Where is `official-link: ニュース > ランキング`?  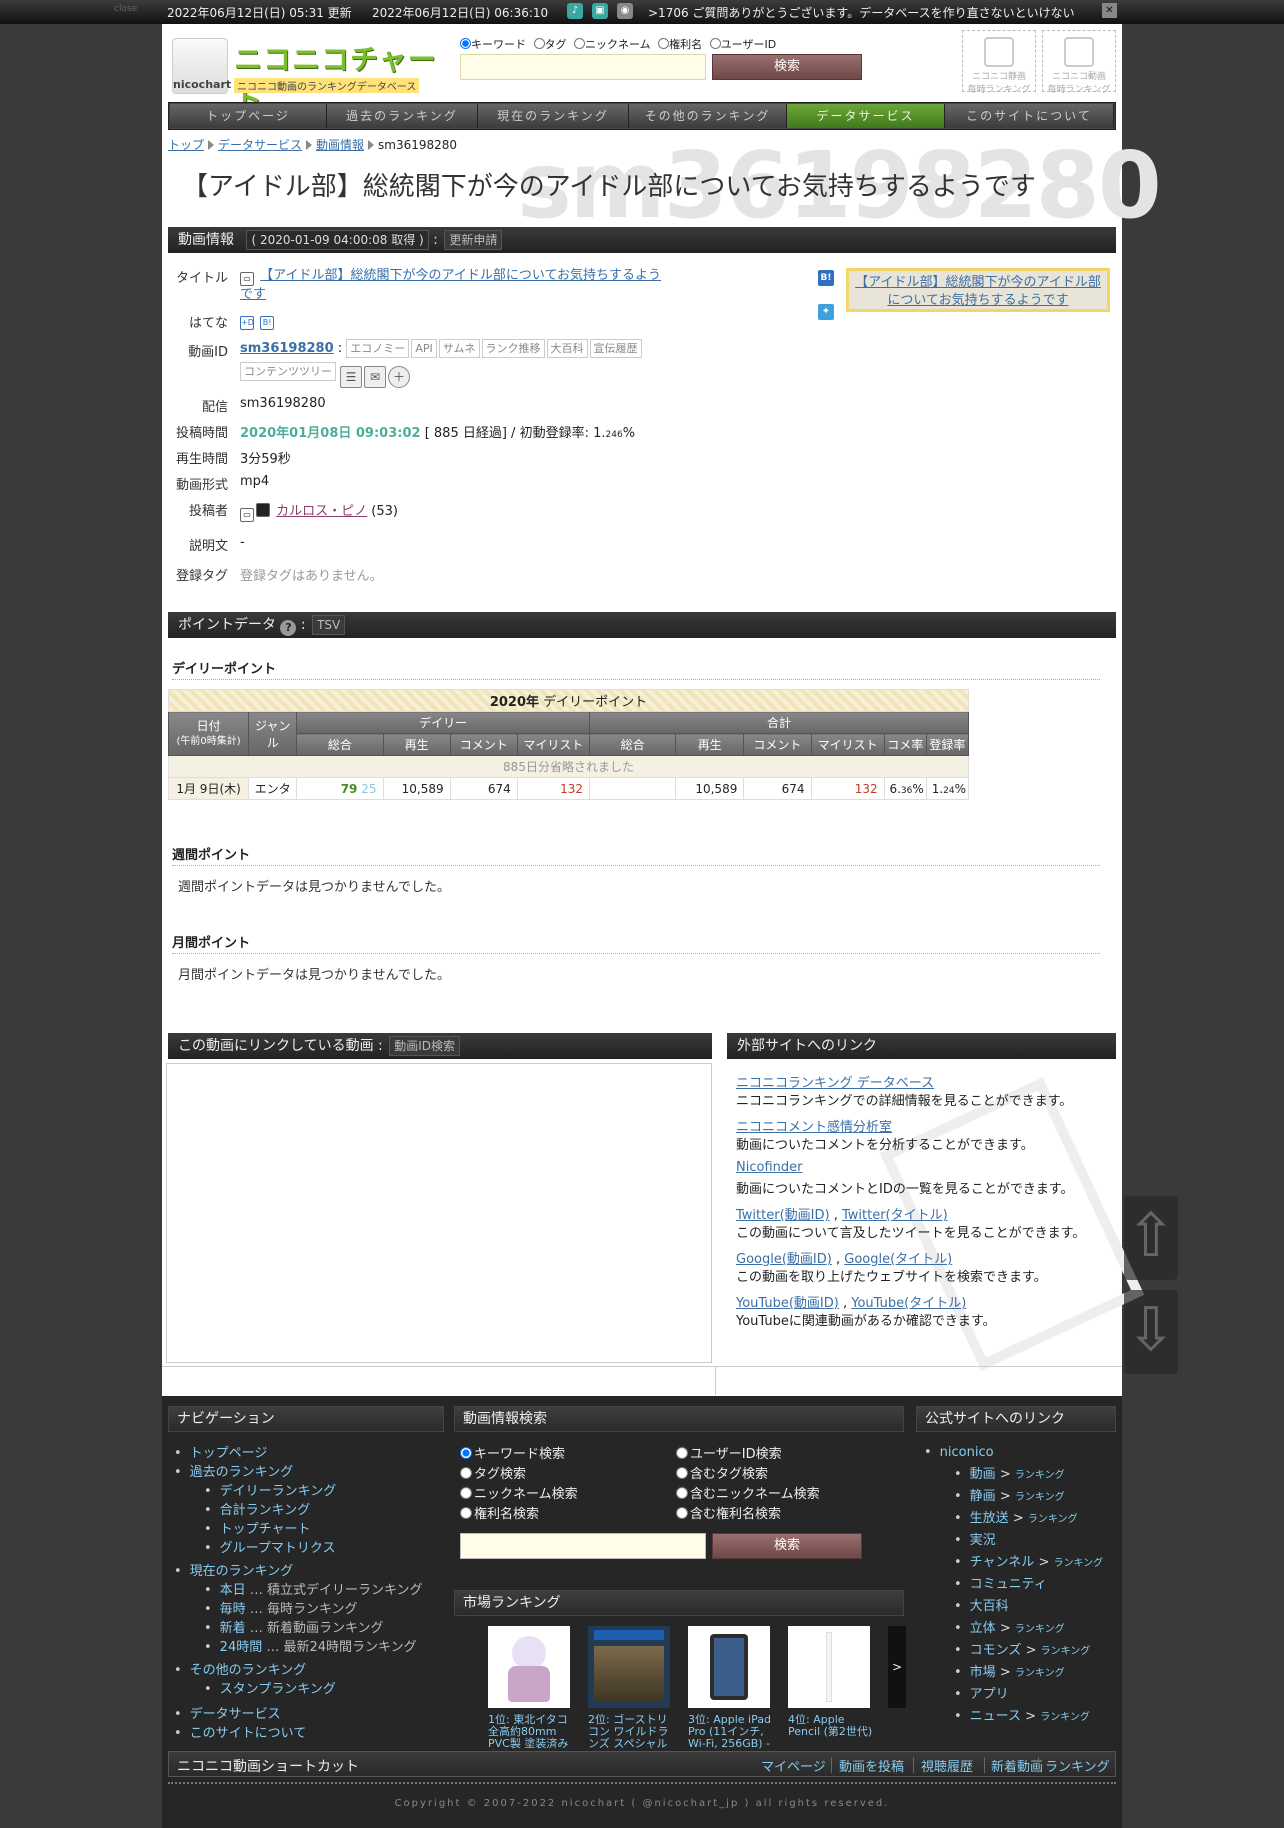
official-link: ニュース > ランキング is located at coordinates (1013, 1717).